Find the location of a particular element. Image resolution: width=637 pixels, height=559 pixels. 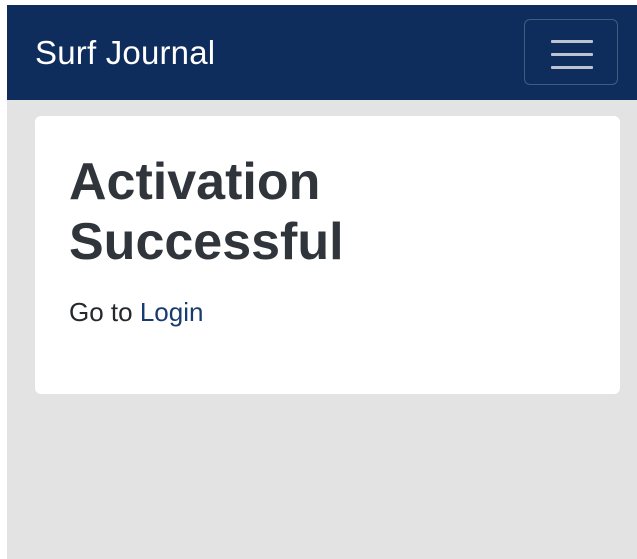

page-title: Activation Successful is located at coordinates (206, 212).